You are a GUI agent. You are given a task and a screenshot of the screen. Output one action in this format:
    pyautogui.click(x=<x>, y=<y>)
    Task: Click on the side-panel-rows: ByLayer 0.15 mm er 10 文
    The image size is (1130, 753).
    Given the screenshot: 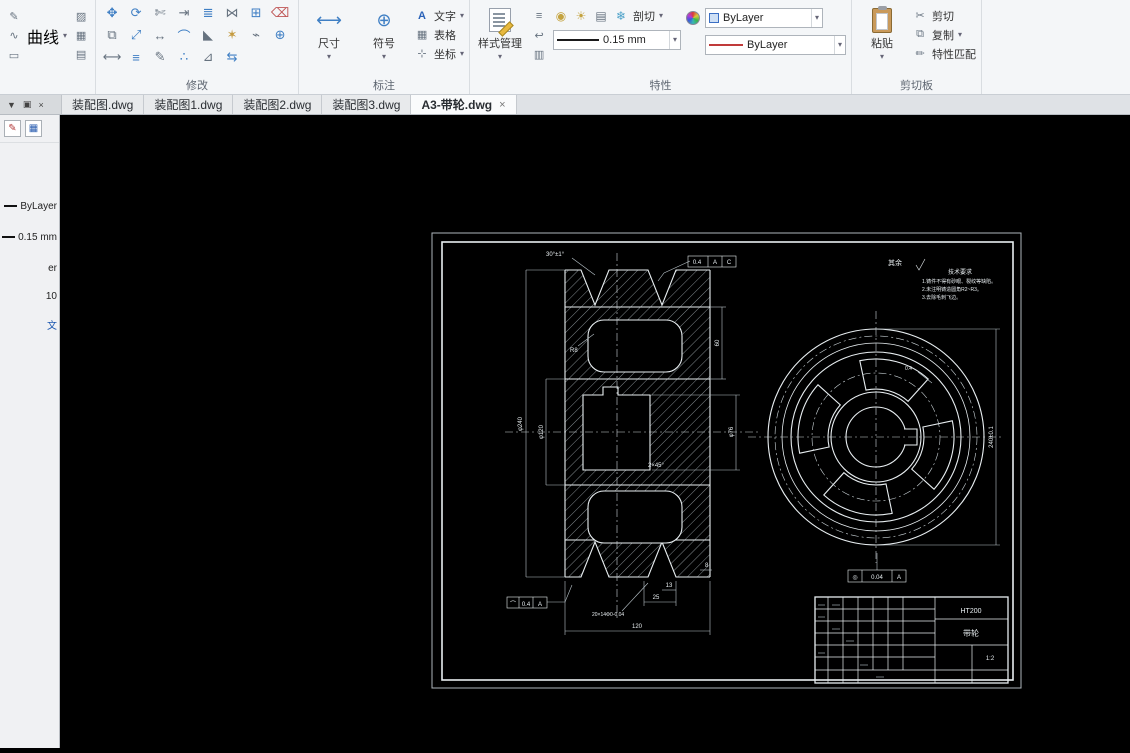 What is the action you would take?
    pyautogui.click(x=29, y=431)
    